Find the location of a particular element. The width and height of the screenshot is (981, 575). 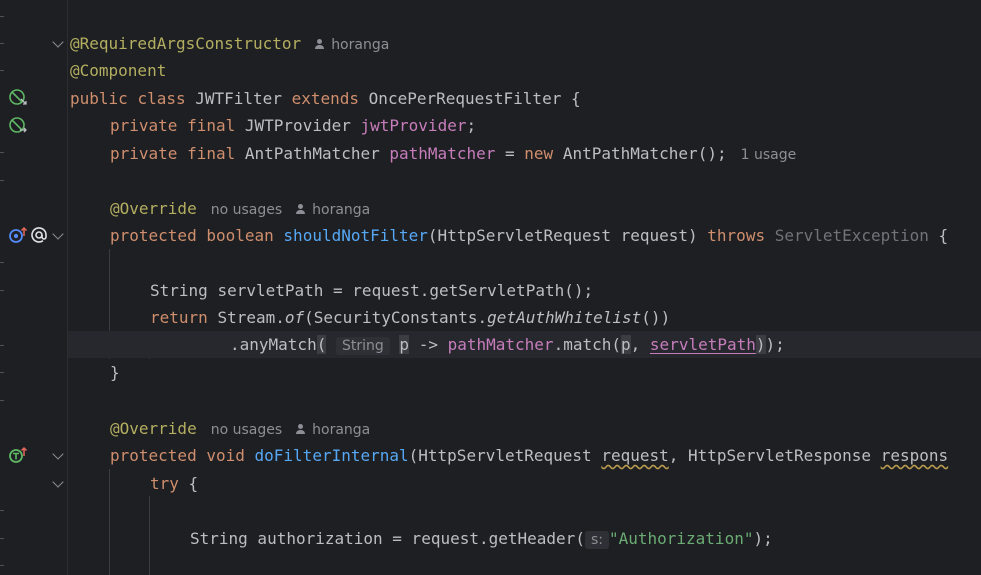

type-hint: String is located at coordinates (362, 346).